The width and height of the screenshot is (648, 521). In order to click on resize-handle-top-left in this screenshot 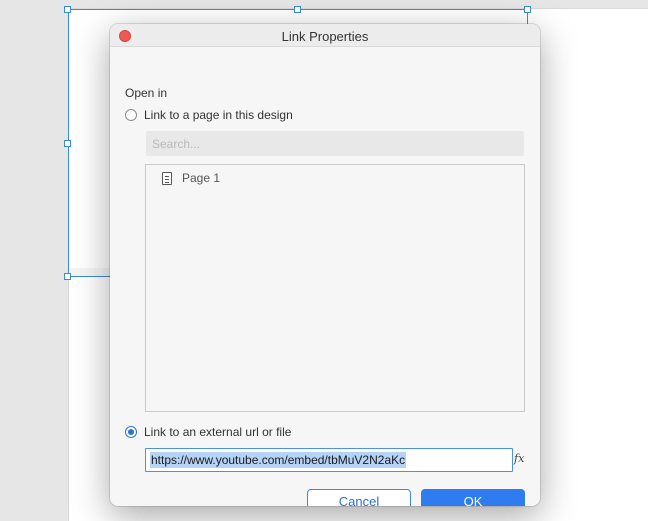, I will do `click(67, 9)`.